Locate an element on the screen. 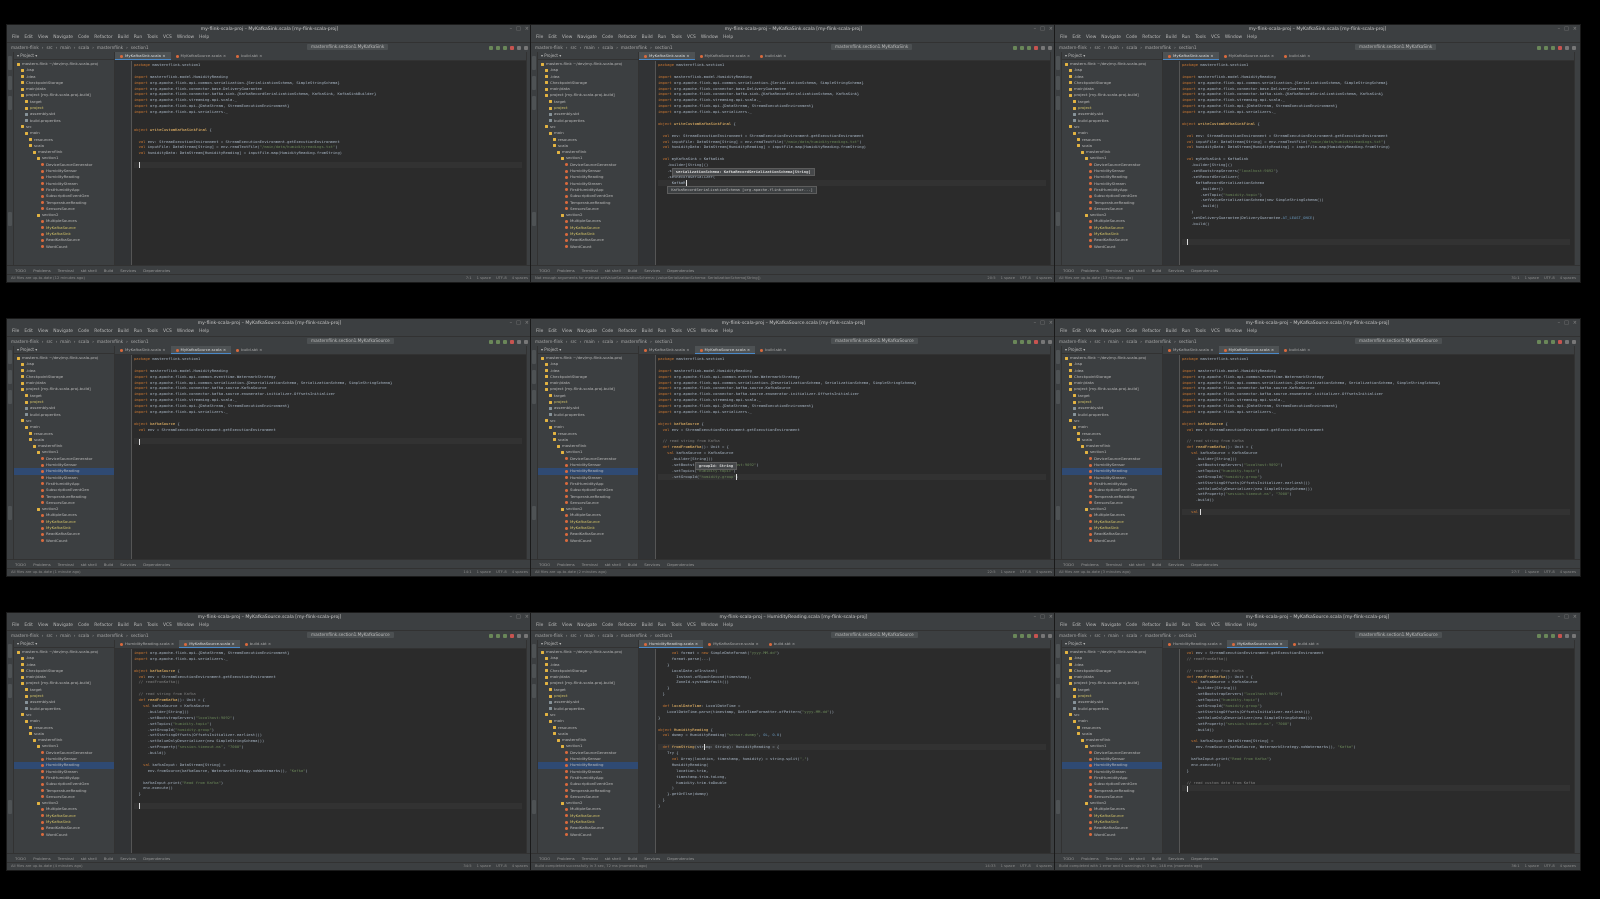 The image size is (1600, 899). menu-item-file: File is located at coordinates (1063, 37).